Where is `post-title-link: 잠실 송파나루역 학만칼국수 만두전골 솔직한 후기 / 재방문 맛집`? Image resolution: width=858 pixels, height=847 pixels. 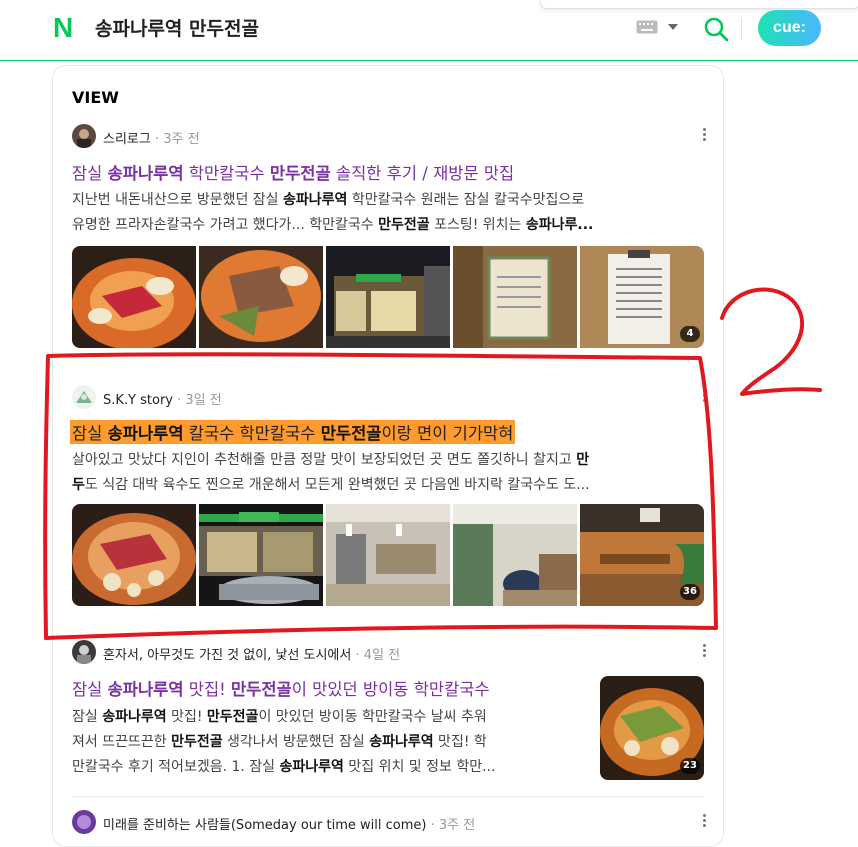
post-title-link: 잠실 송파나루역 학만칼국수 만두전골 솔직한 후기 / 재방문 맛집 is located at coordinates (293, 172).